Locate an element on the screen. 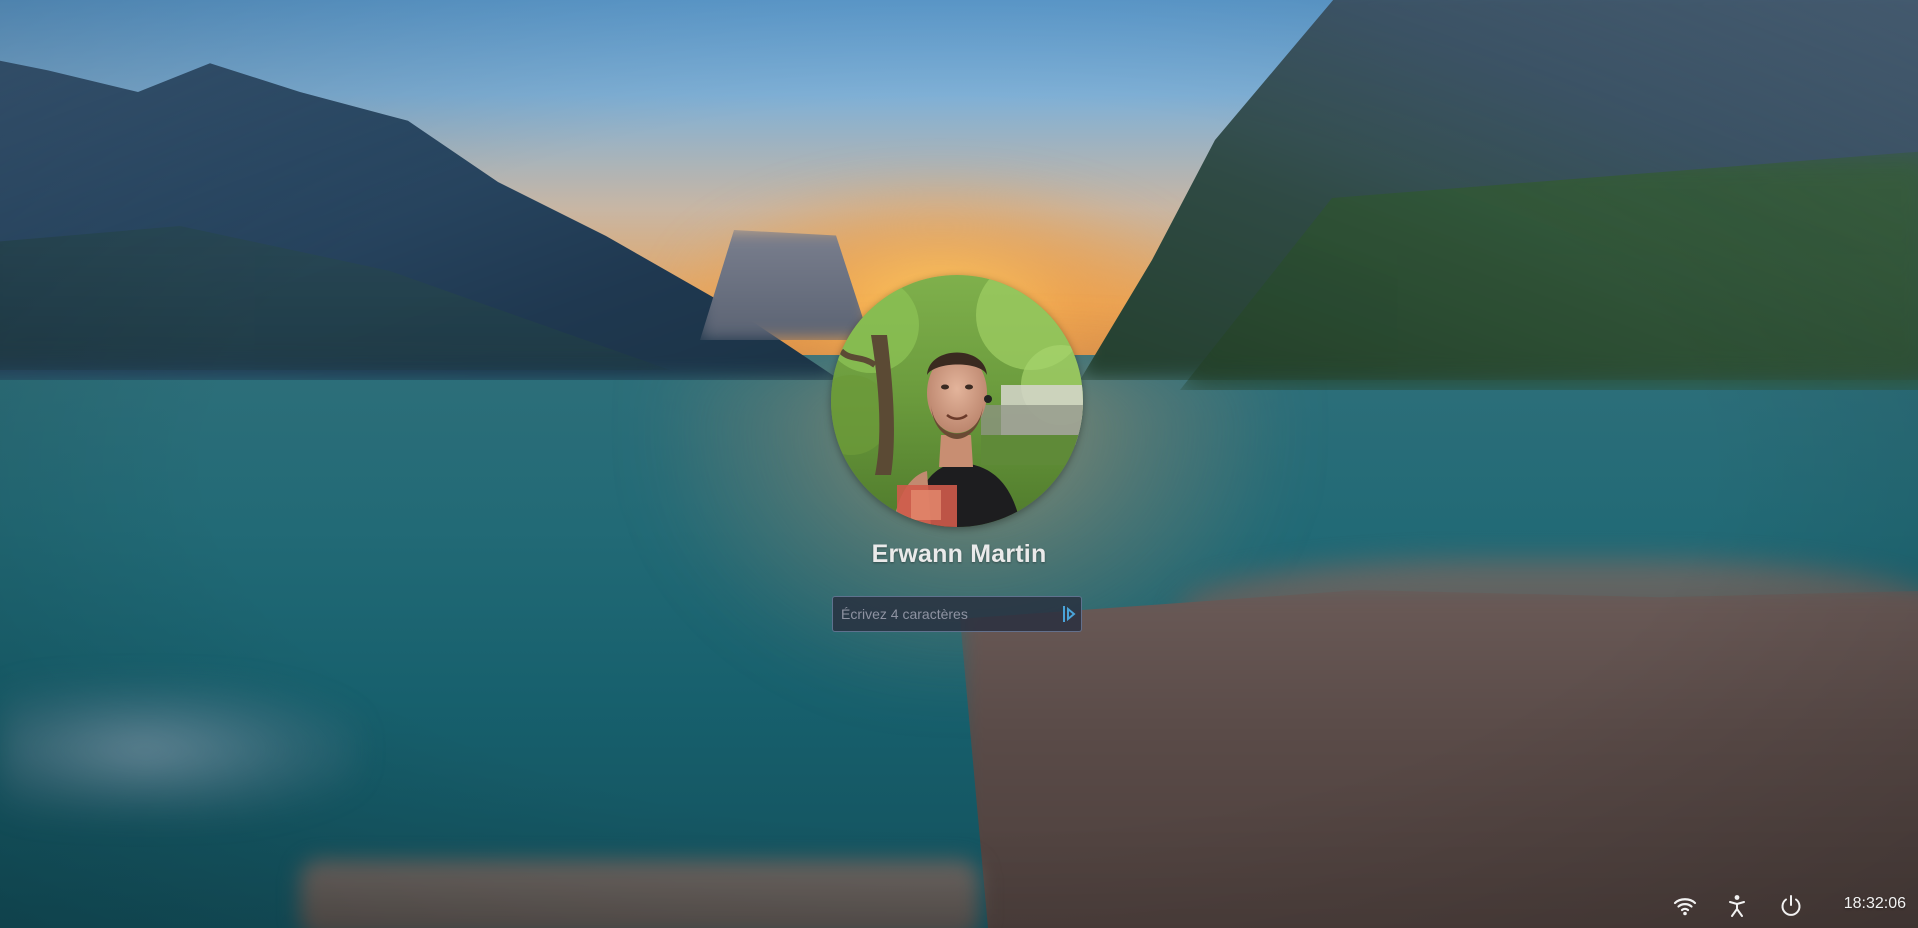  keyboard-layout-indicator-icon is located at coordinates (1069, 614).